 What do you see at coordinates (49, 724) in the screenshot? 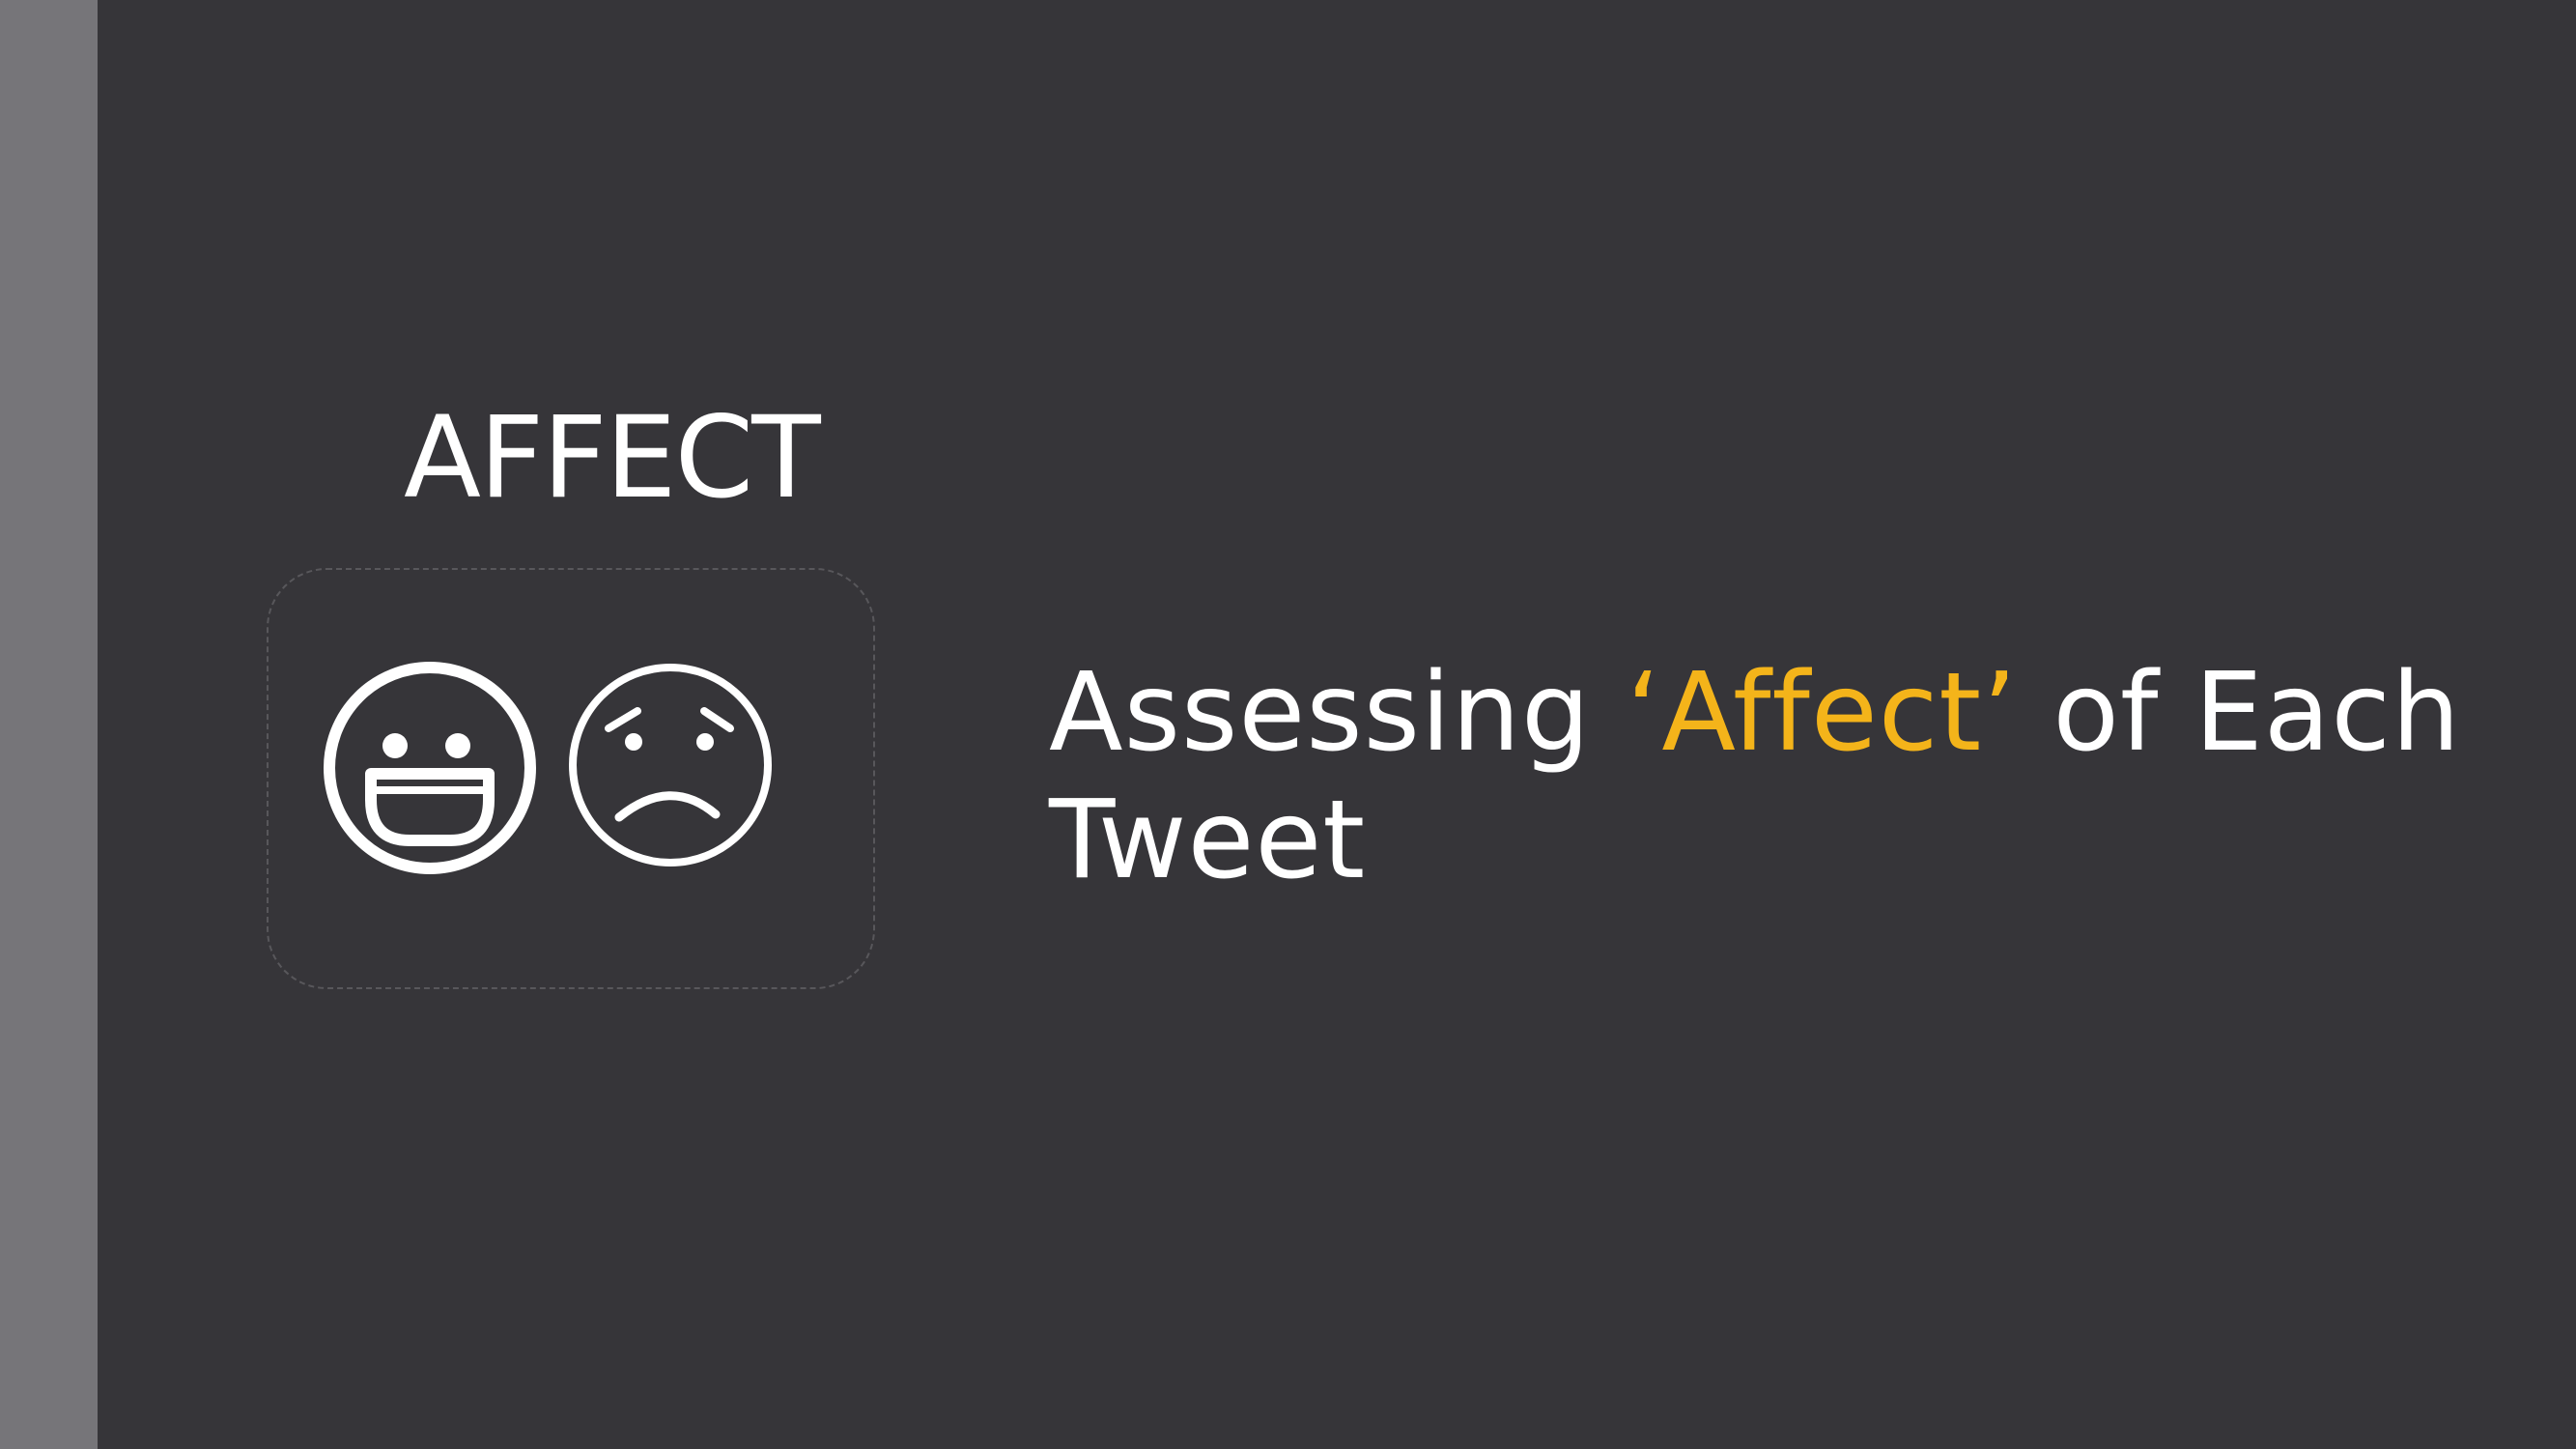
I see `sidebar-accent` at bounding box center [49, 724].